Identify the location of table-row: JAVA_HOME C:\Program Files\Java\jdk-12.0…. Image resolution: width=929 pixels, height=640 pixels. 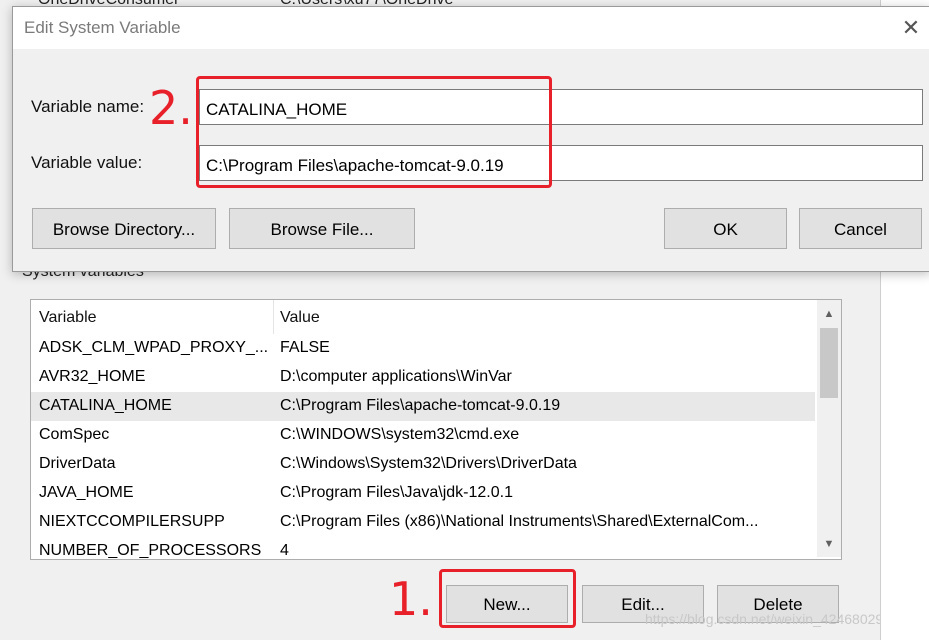
(423, 493).